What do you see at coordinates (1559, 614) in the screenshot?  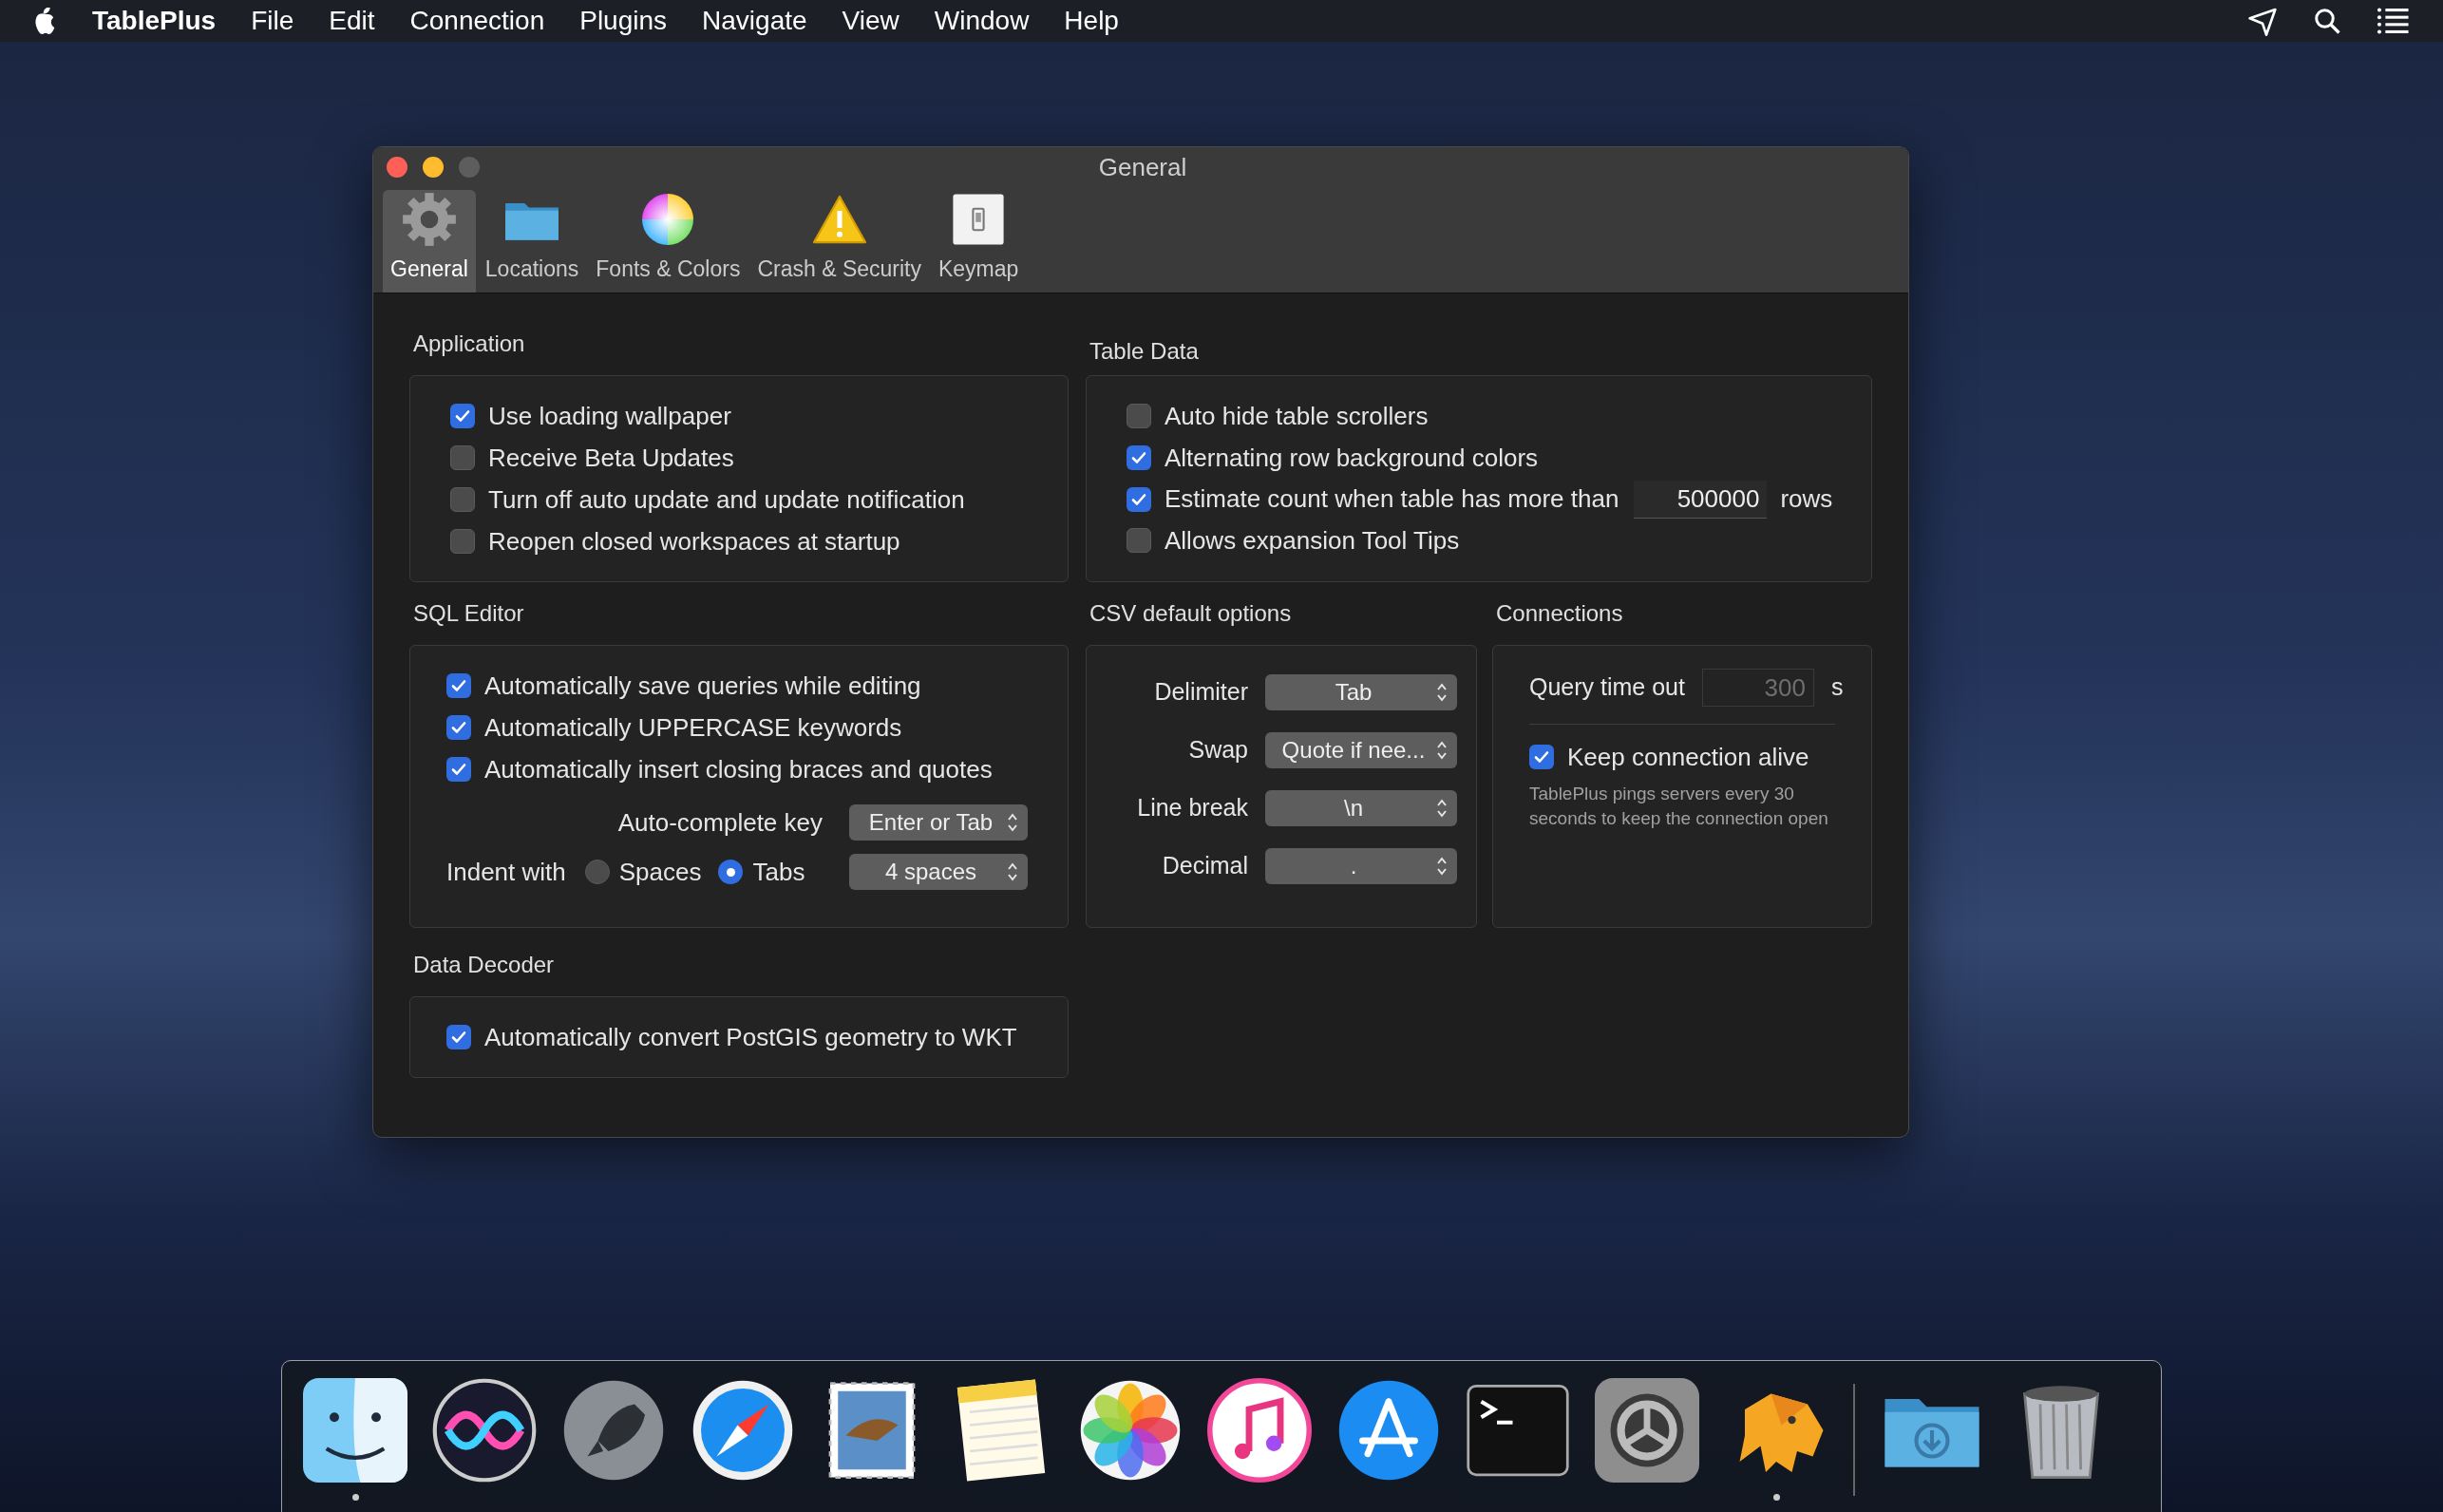 I see `section-title: Connections` at bounding box center [1559, 614].